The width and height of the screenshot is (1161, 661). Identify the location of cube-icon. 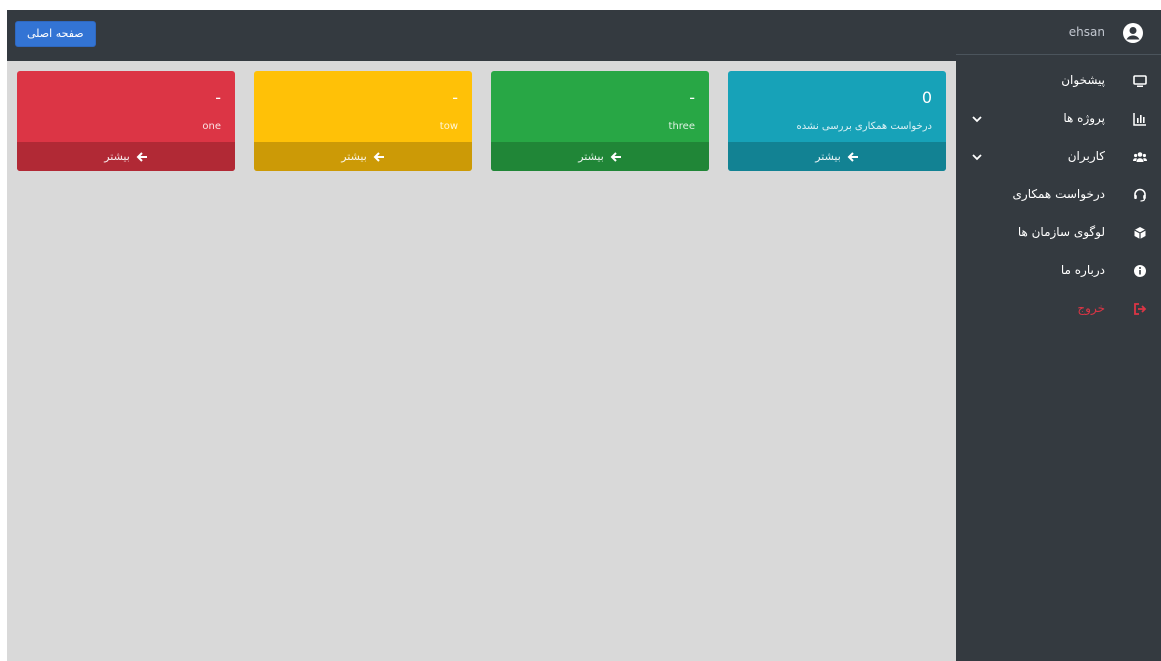
(1140, 233).